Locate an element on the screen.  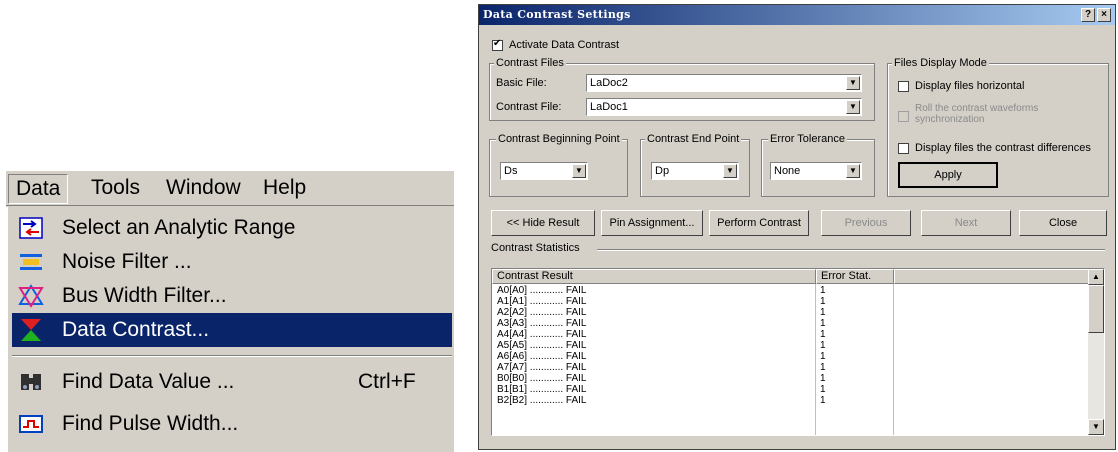
menu-data: Data is located at coordinates (38, 189).